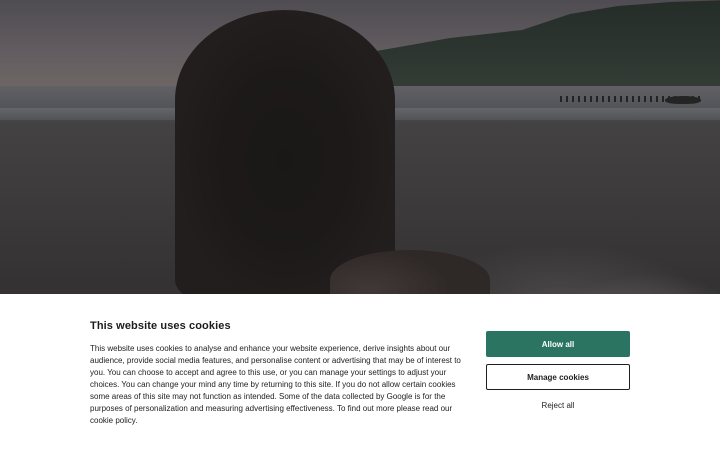 The image size is (720, 450). What do you see at coordinates (160, 326) in the screenshot?
I see `cookie-title: This website uses cookies` at bounding box center [160, 326].